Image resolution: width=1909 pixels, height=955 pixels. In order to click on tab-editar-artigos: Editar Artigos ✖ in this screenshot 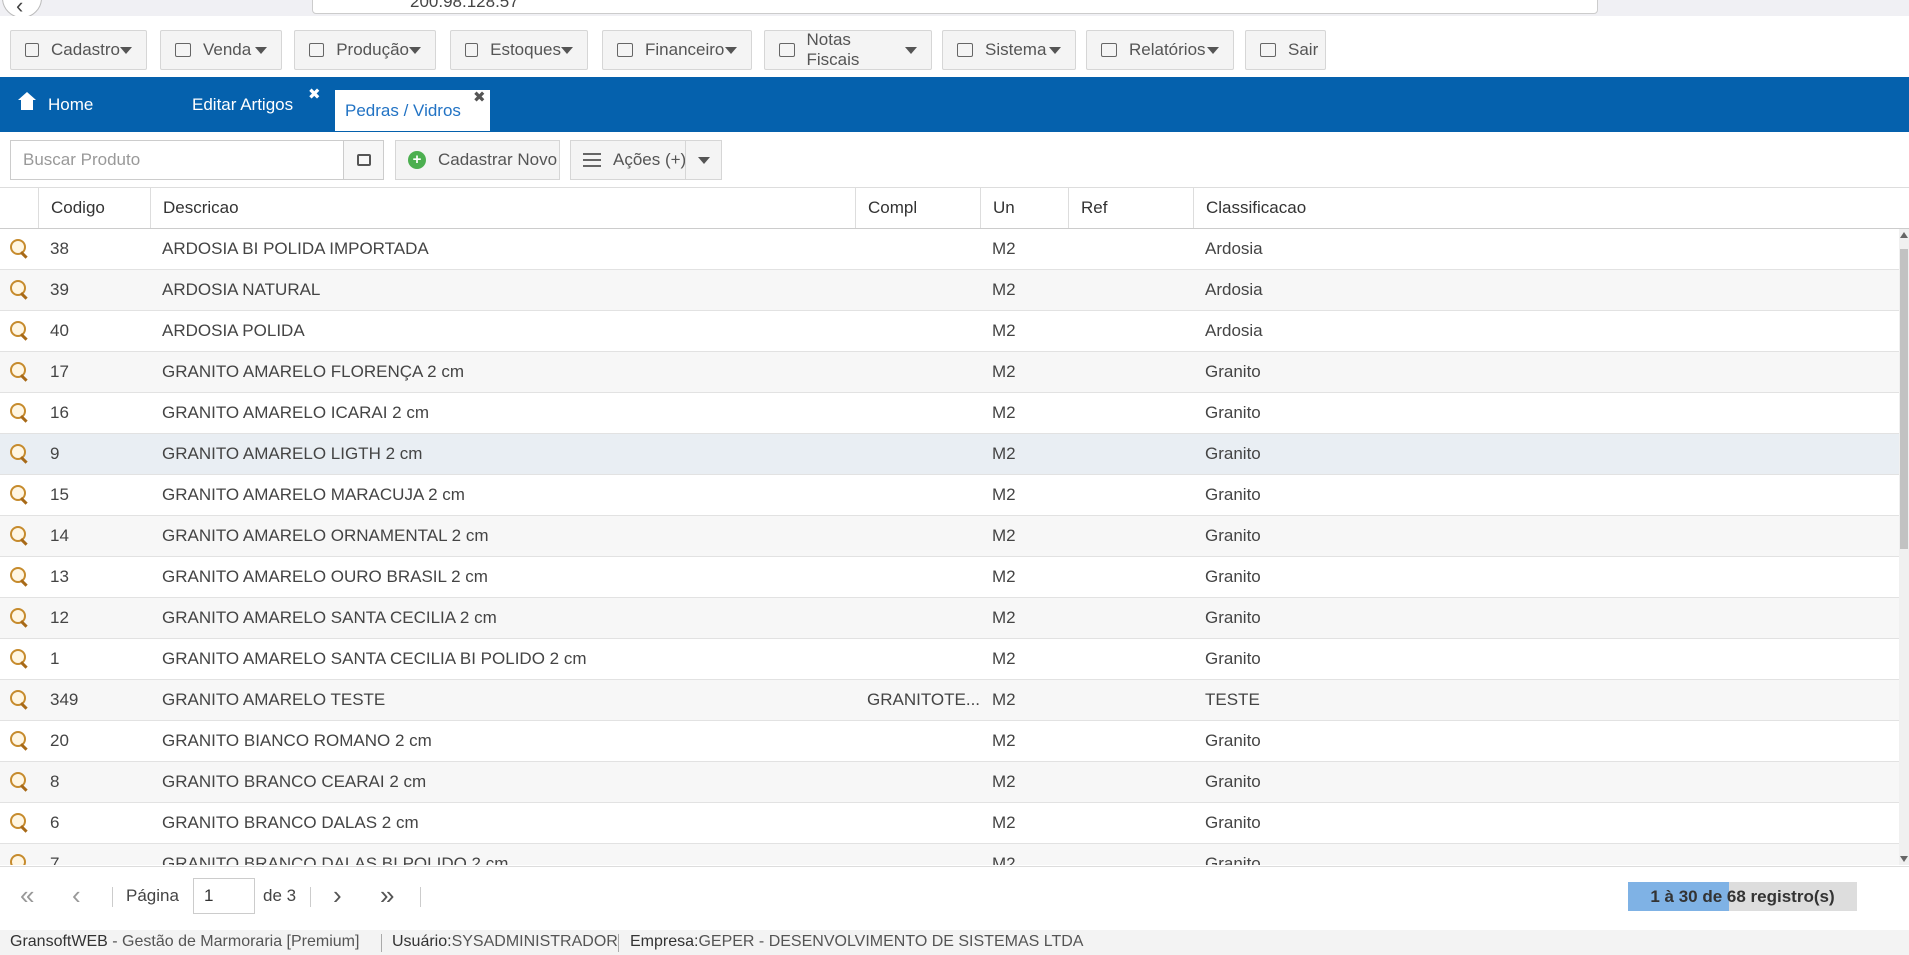, I will do `click(257, 104)`.